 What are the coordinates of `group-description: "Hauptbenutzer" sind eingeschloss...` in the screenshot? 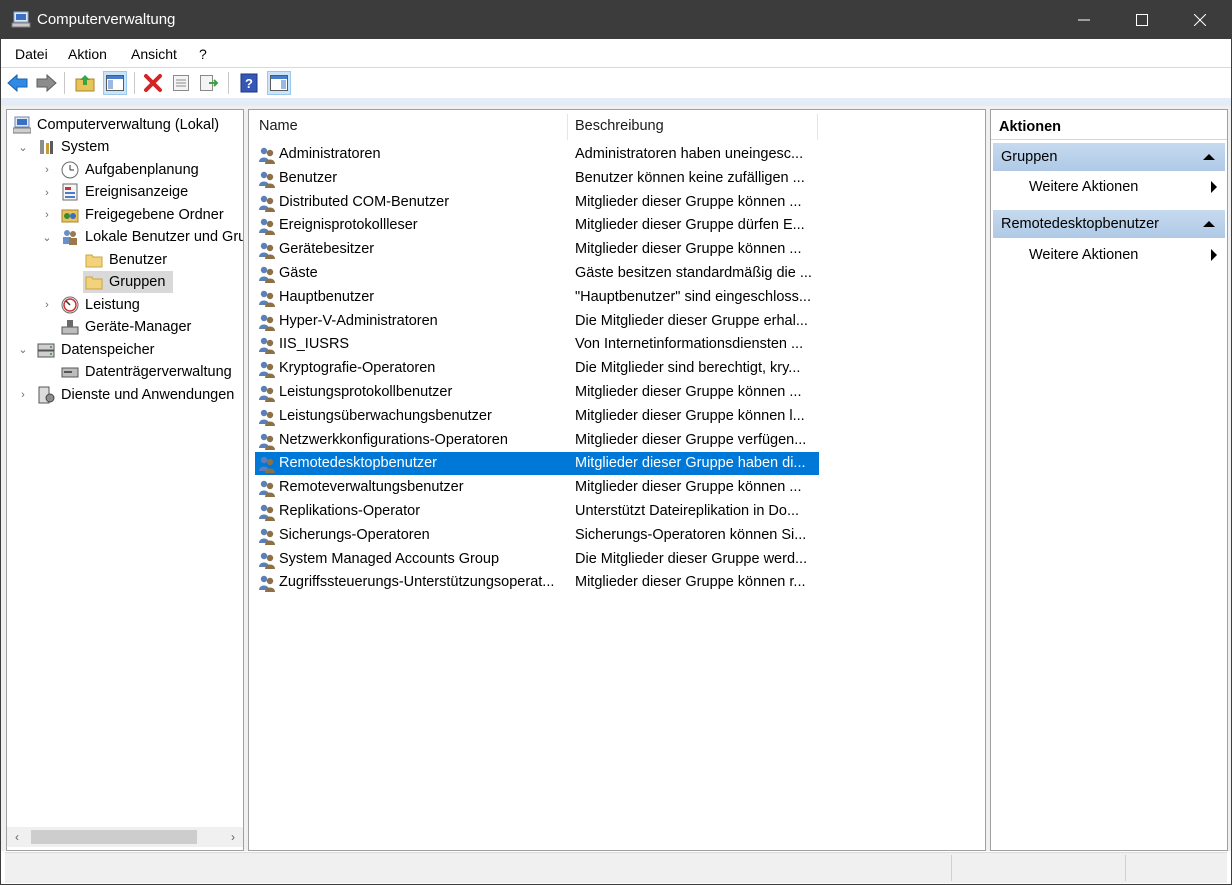 It's located at (693, 296).